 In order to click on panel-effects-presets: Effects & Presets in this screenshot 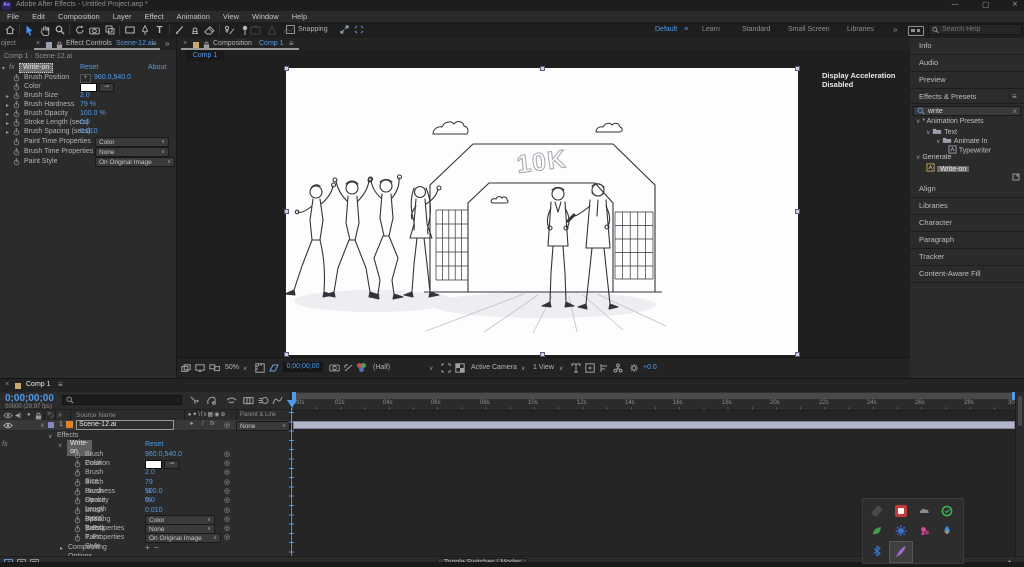, I will do `click(967, 96)`.